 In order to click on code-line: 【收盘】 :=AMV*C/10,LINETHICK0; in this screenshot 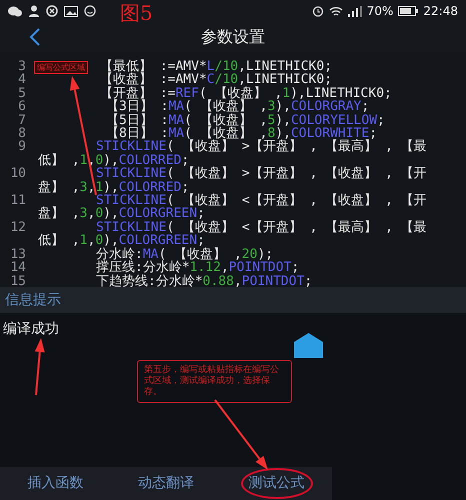, I will do `click(216, 80)`.